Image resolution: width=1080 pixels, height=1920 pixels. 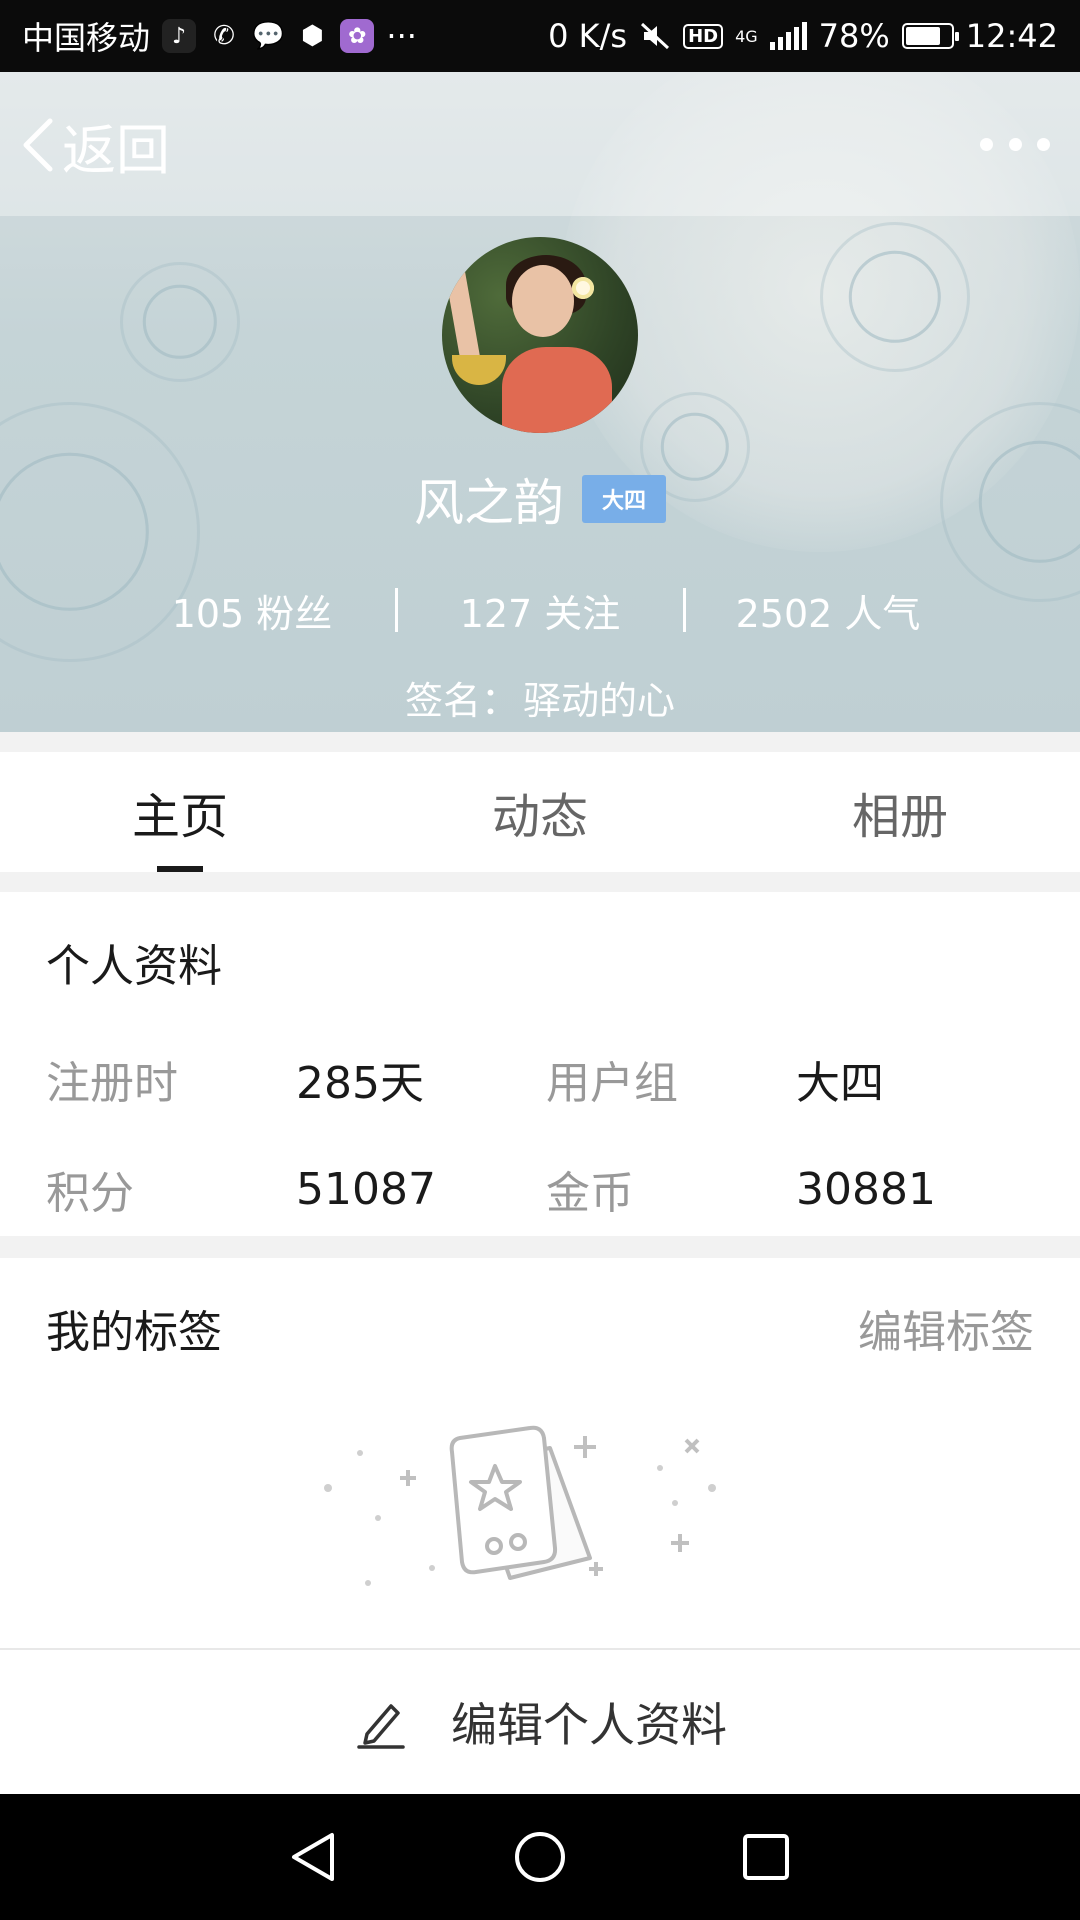 I want to click on points-value: 51087, so click(x=366, y=1189).